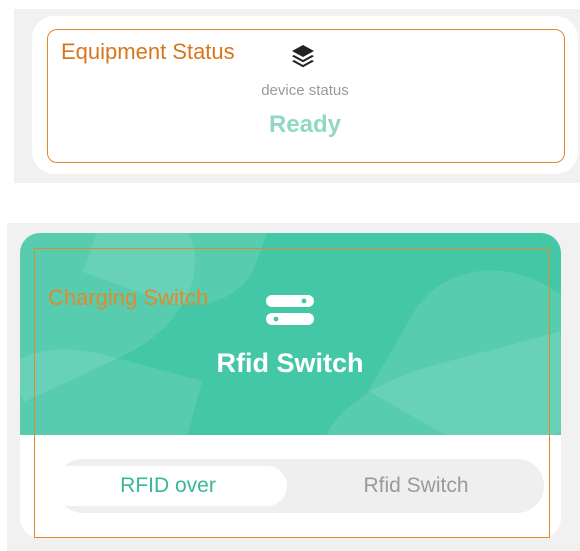  What do you see at coordinates (303, 56) in the screenshot?
I see `layers-icon` at bounding box center [303, 56].